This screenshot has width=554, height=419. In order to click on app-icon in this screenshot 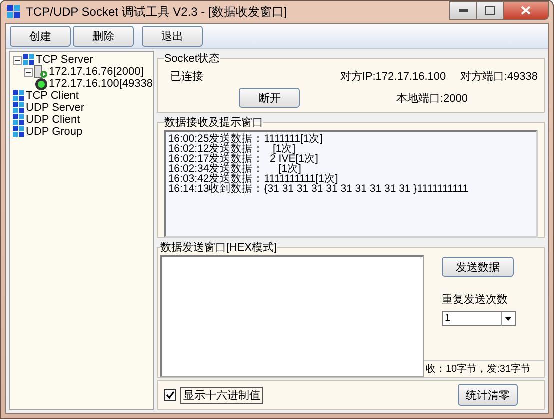, I will do `click(14, 12)`.